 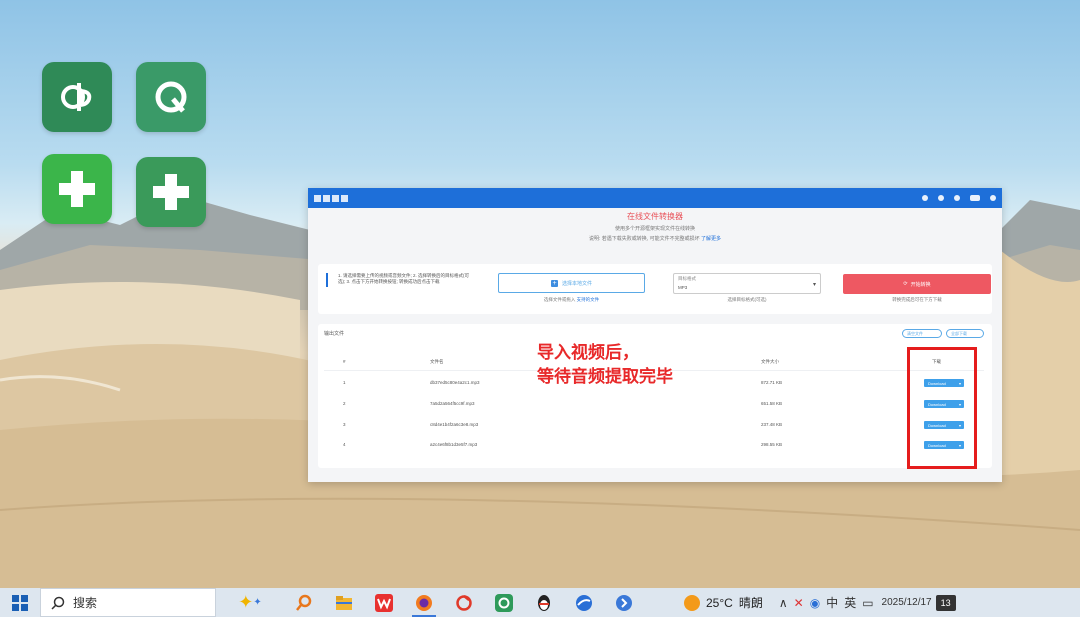 I want to click on header-actions, so click(x=959, y=198).